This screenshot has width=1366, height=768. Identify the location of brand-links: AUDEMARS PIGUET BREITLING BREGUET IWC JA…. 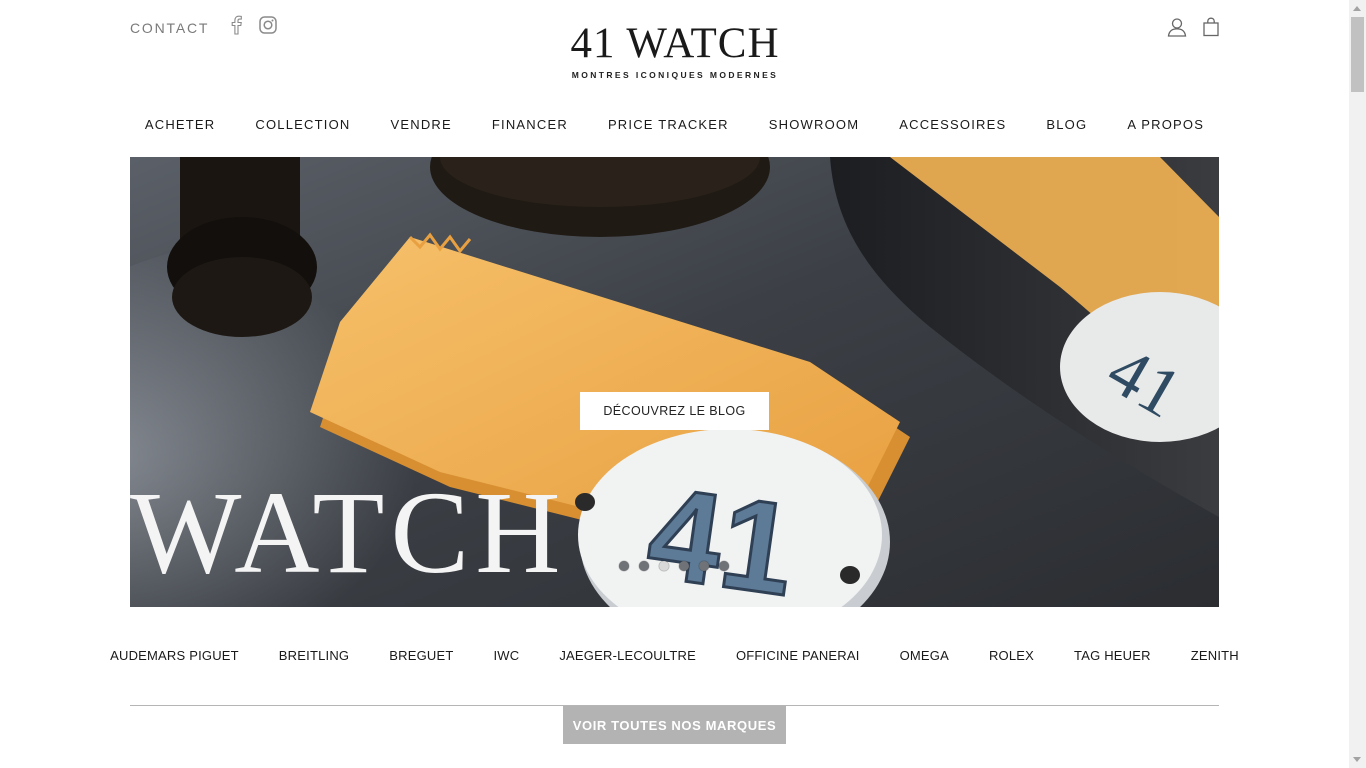
(674, 658).